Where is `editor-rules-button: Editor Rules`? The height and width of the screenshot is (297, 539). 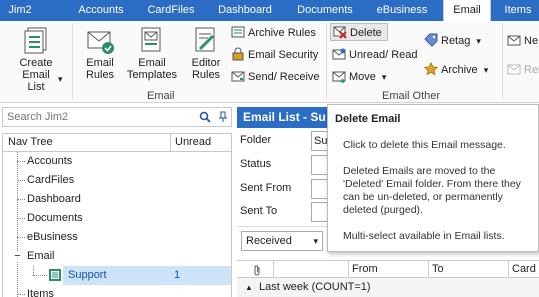
editor-rules-button: Editor Rules is located at coordinates (206, 53).